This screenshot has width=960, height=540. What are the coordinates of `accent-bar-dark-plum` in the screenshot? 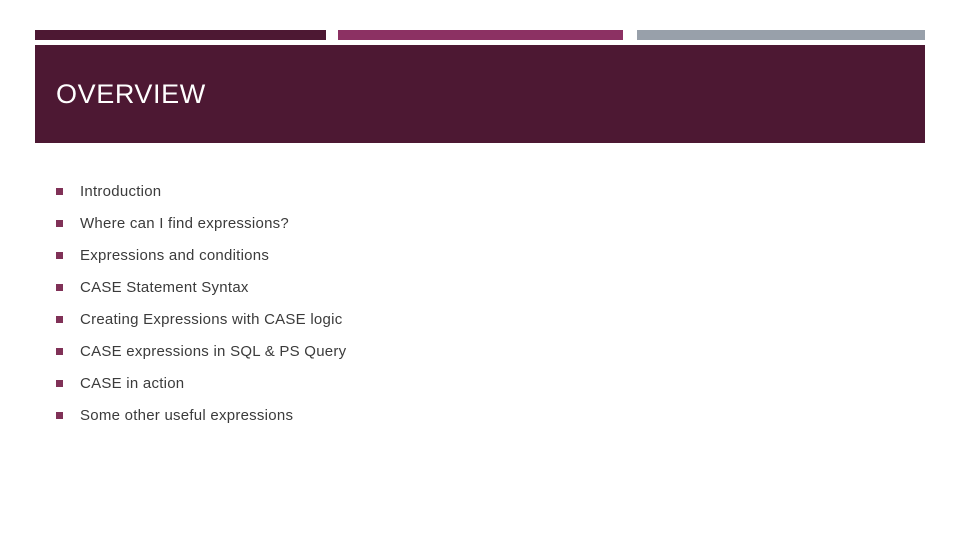 It's located at (180, 35).